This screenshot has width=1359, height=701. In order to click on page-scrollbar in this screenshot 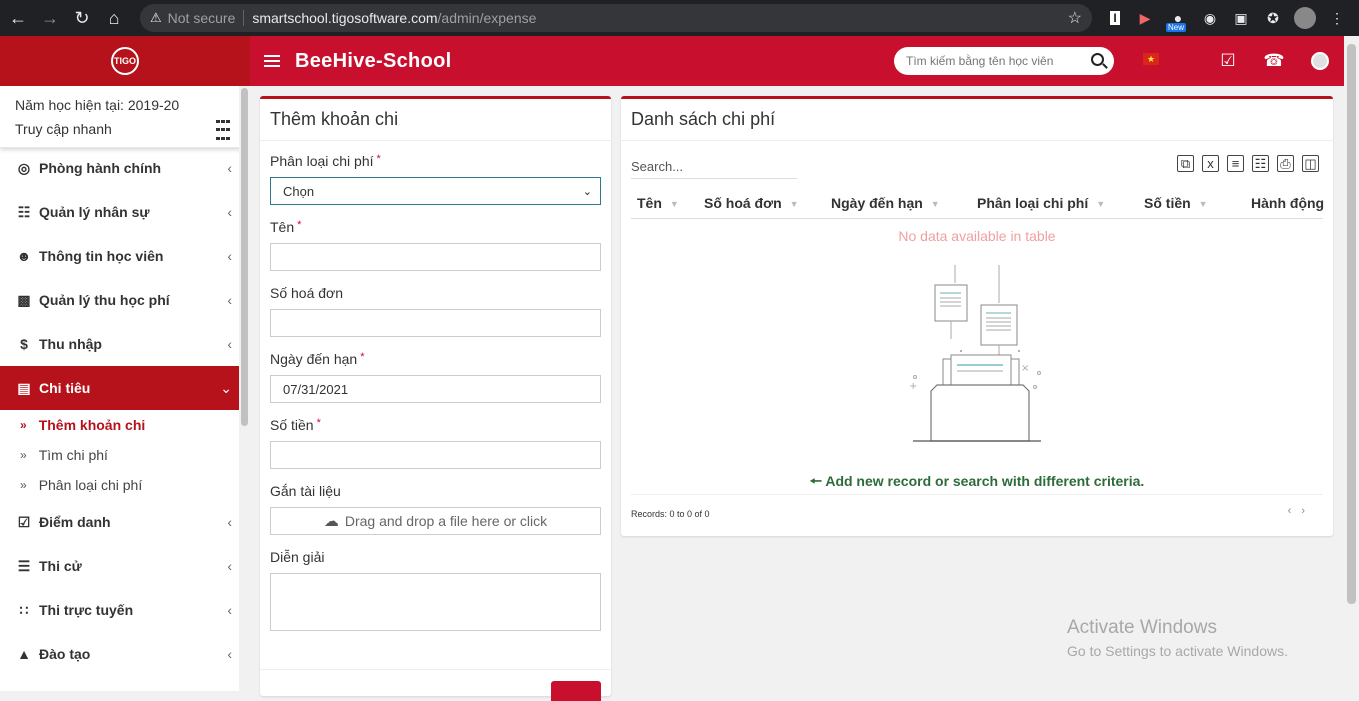, I will do `click(1351, 363)`.